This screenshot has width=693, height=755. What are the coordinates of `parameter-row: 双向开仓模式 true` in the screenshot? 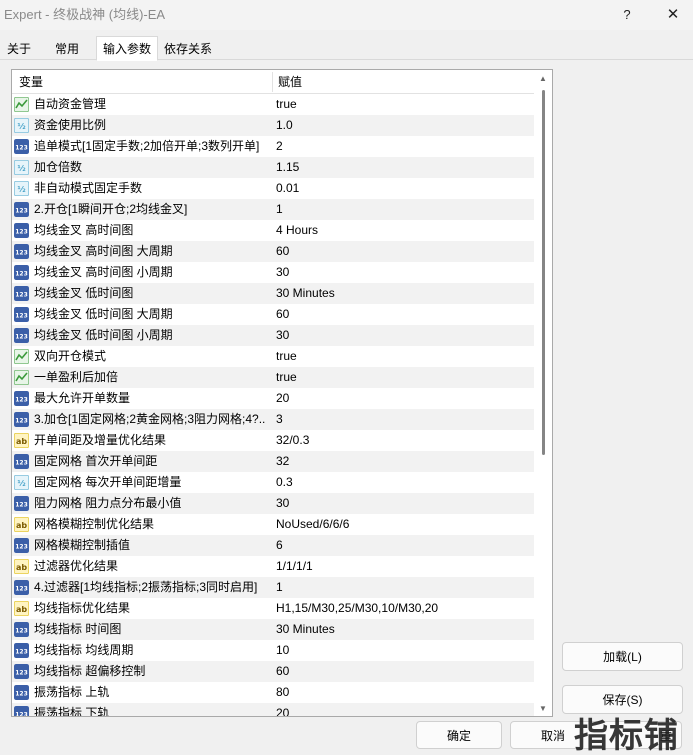 It's located at (273, 356).